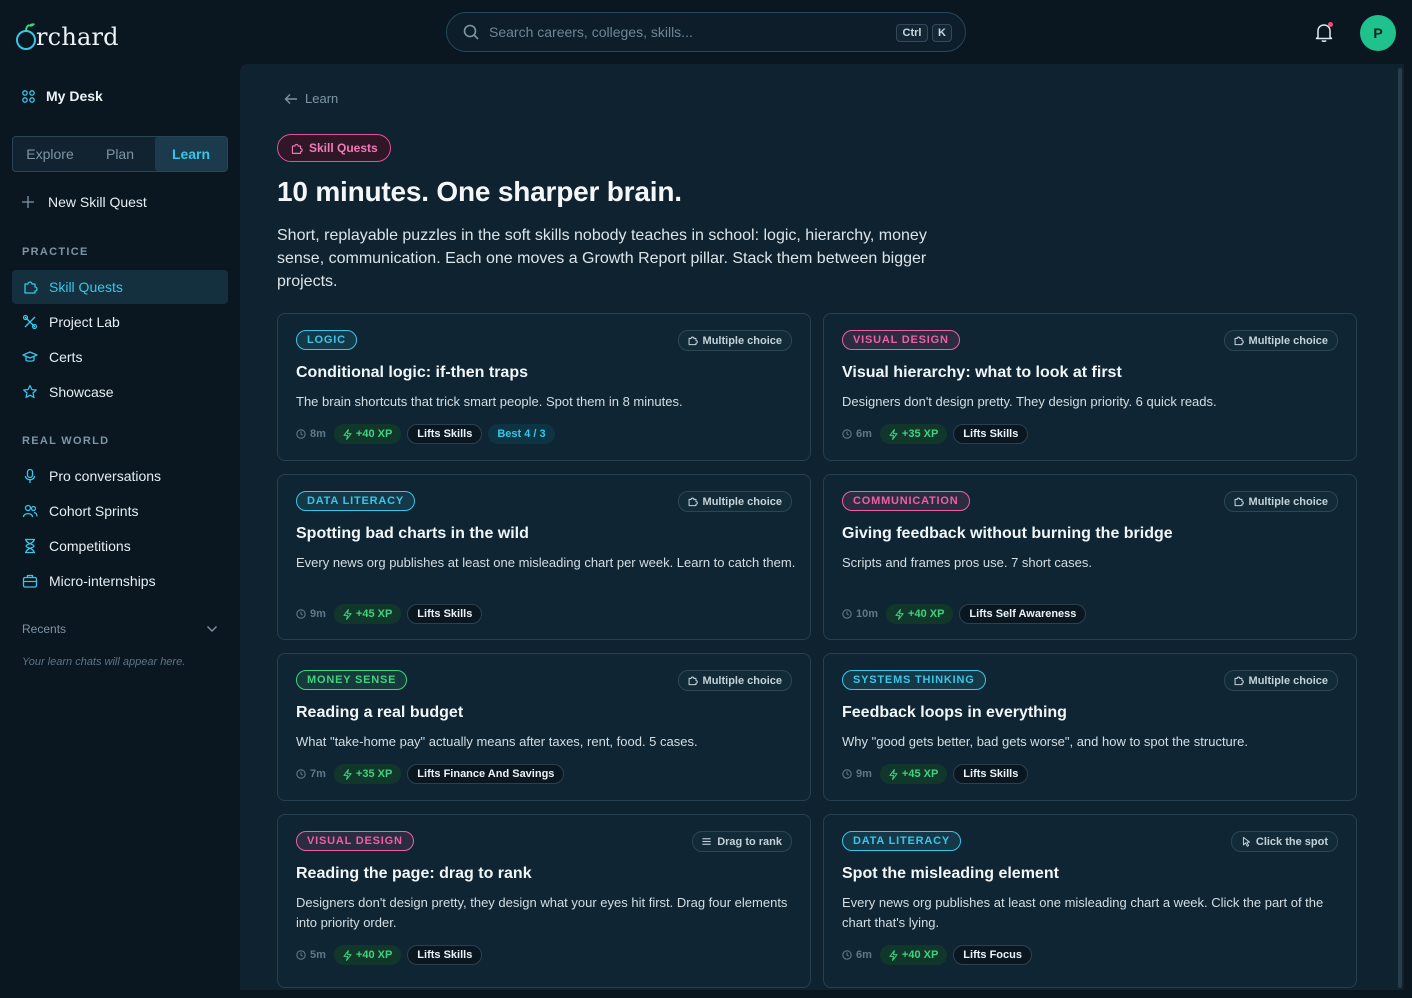 The width and height of the screenshot is (1412, 998). I want to click on duration-label: 10m, so click(867, 614).